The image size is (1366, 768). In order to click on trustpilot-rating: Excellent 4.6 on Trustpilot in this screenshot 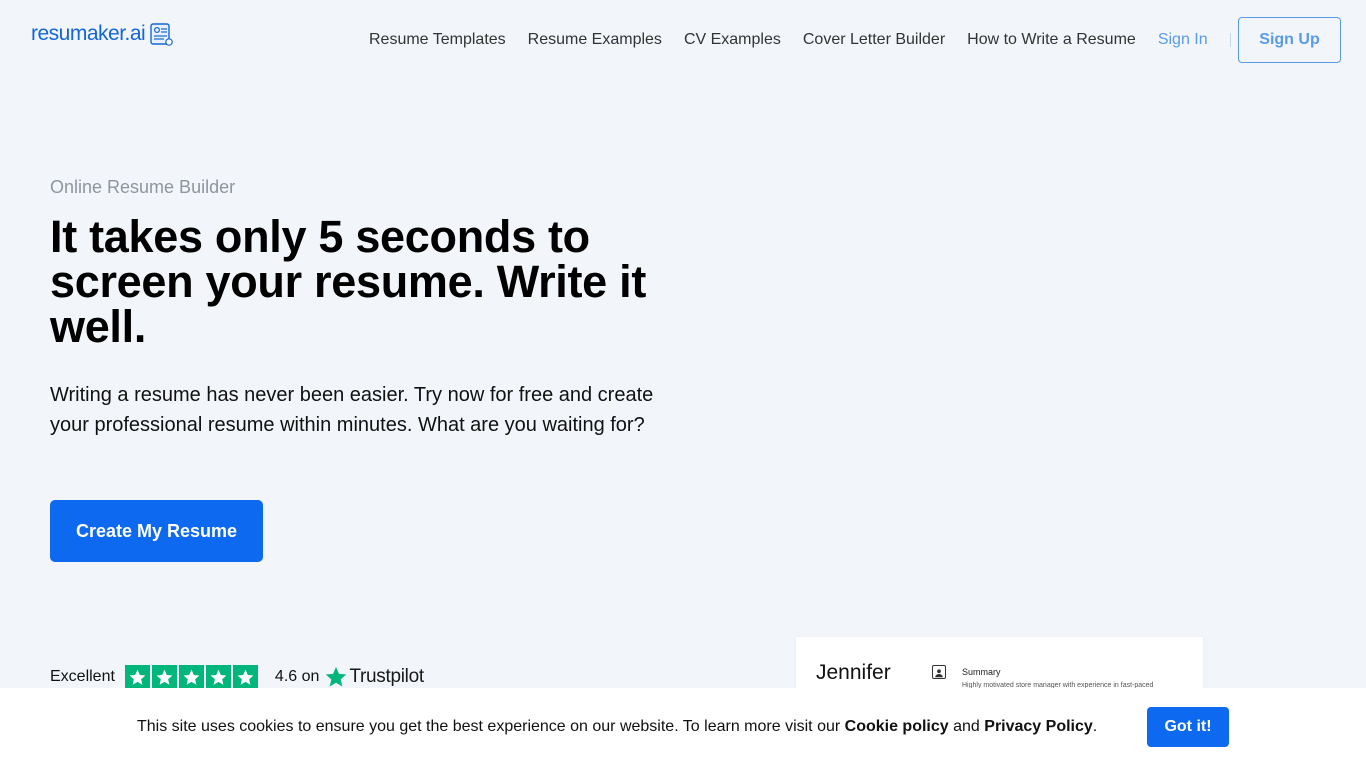, I will do `click(237, 677)`.